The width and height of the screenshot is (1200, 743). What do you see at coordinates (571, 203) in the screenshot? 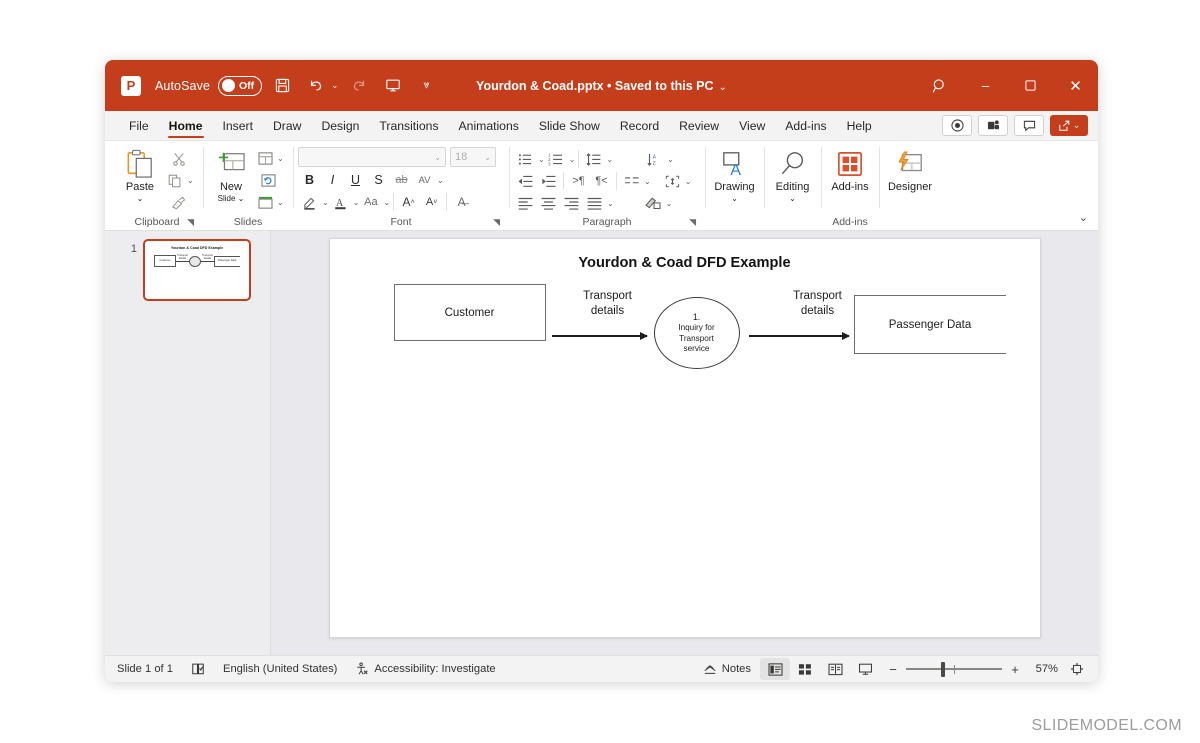
I see `align-right-icon` at bounding box center [571, 203].